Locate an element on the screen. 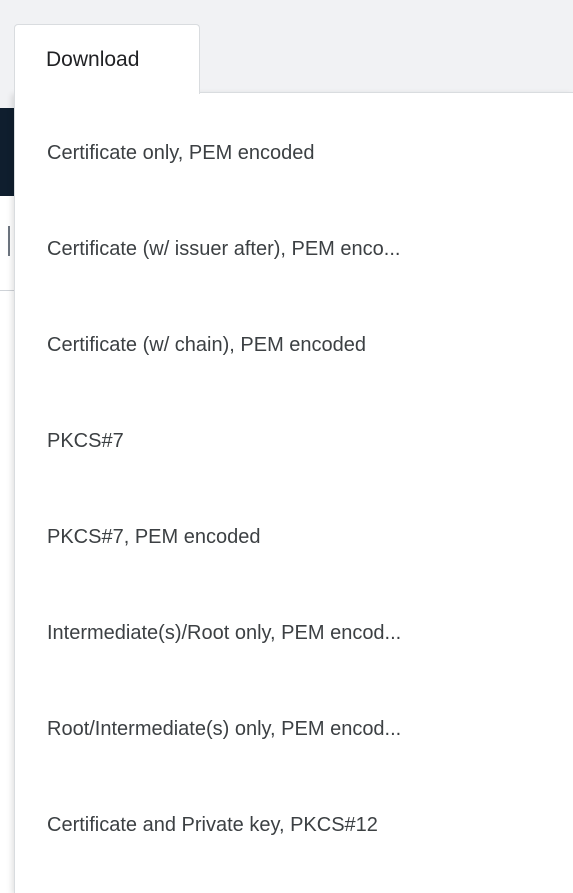 Image resolution: width=573 pixels, height=893 pixels. menu-item-label: Certificate (w/ chain), PEM encoded is located at coordinates (207, 344).